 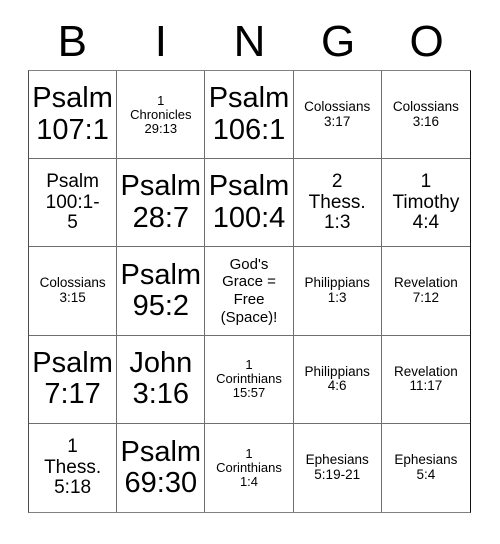 I want to click on bingo-cell-r5c4: Ephesians 5:19-21, so click(x=338, y=467).